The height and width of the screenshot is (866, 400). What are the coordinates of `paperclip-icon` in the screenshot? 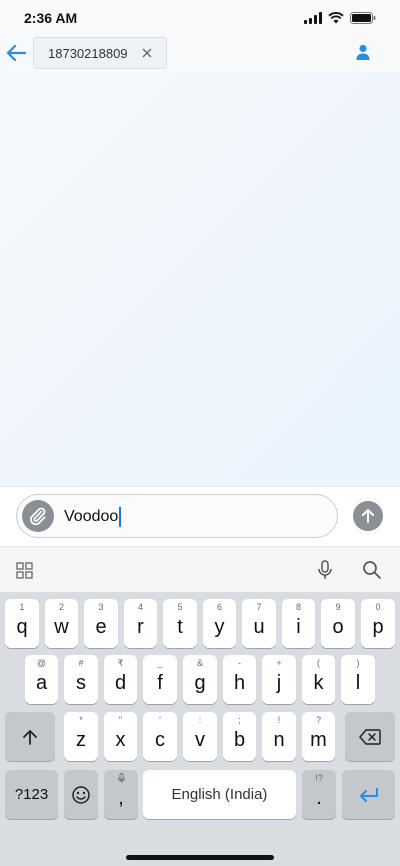 It's located at (38, 516).